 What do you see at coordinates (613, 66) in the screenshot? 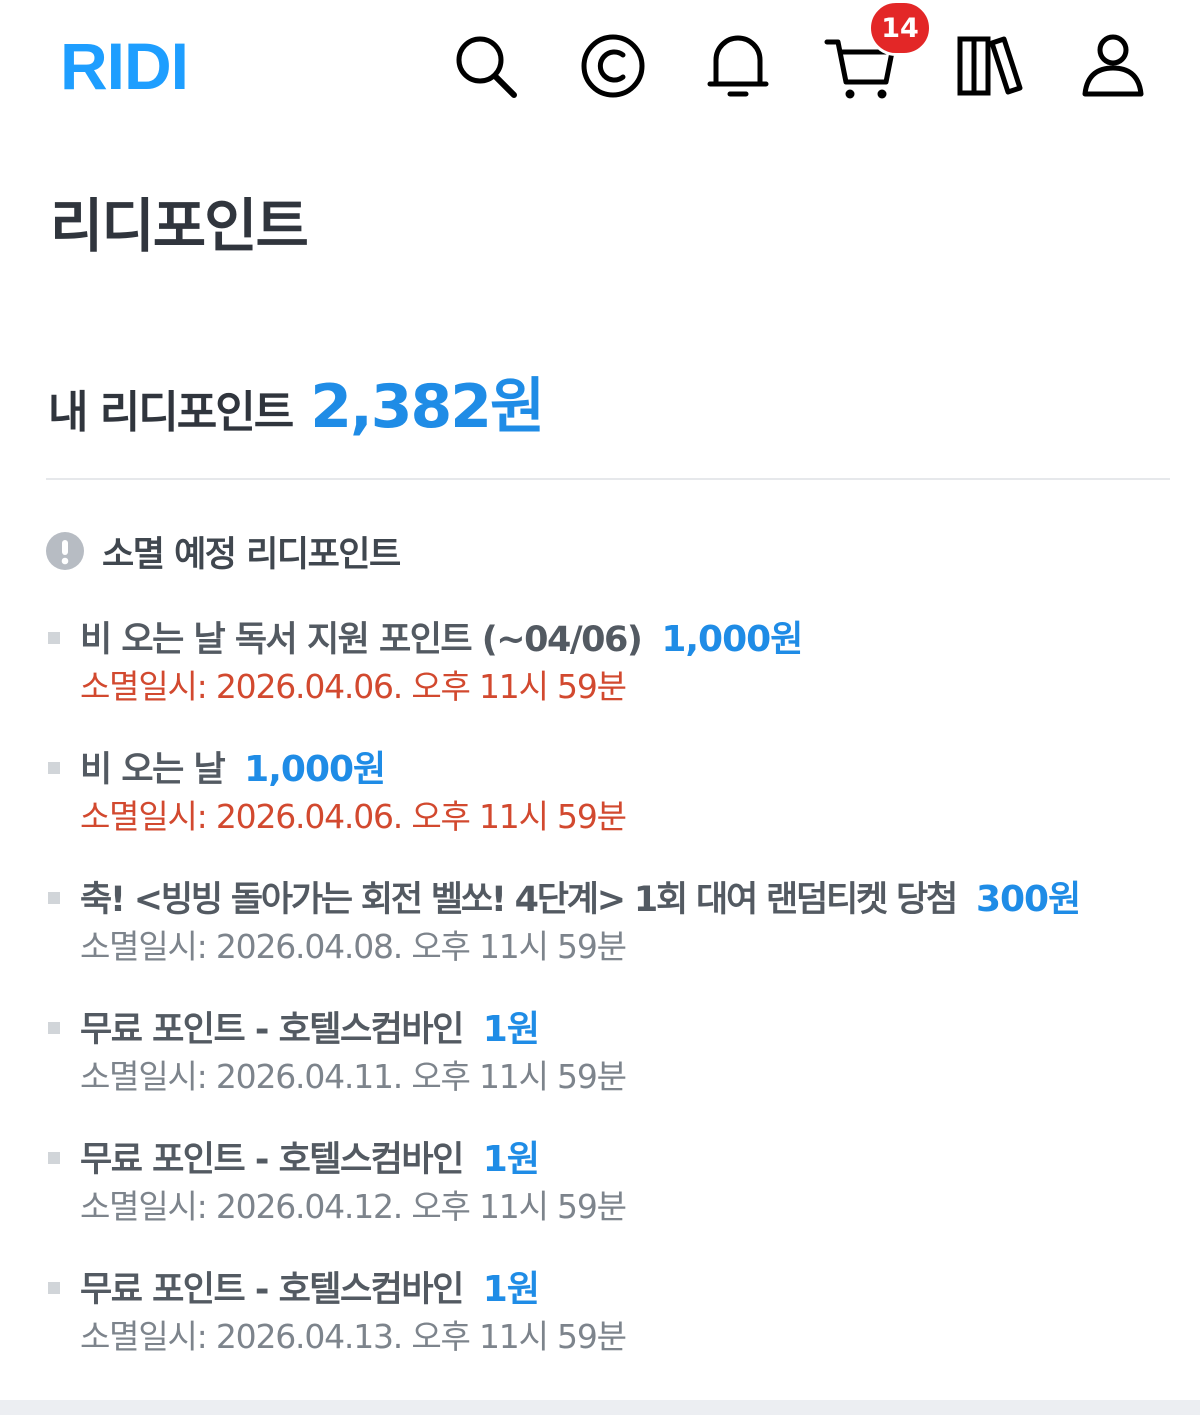
I see `copyright-cash-icon` at bounding box center [613, 66].